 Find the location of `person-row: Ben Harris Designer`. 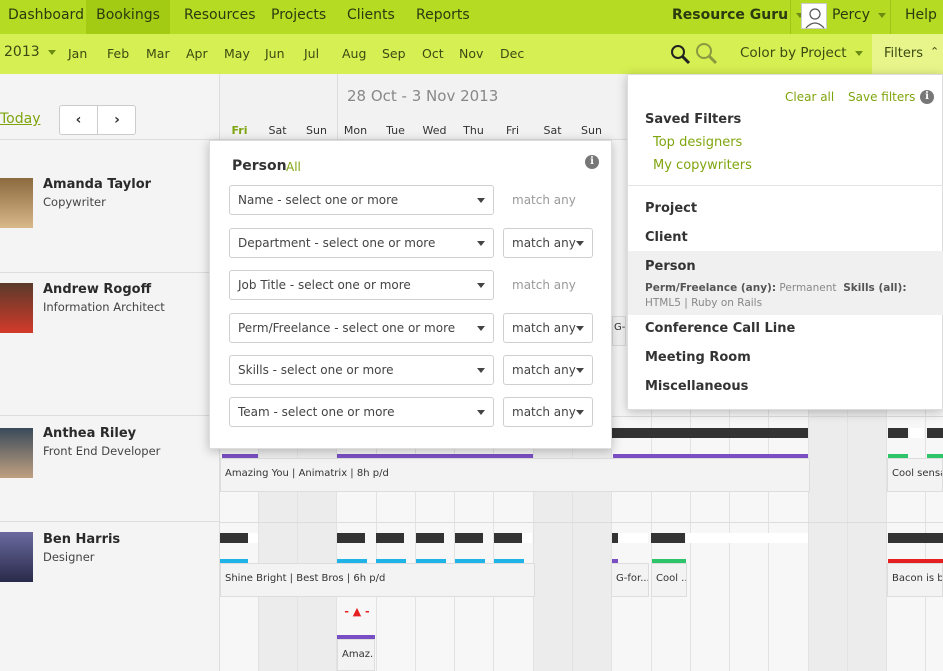

person-row: Ben Harris Designer is located at coordinates (110, 596).